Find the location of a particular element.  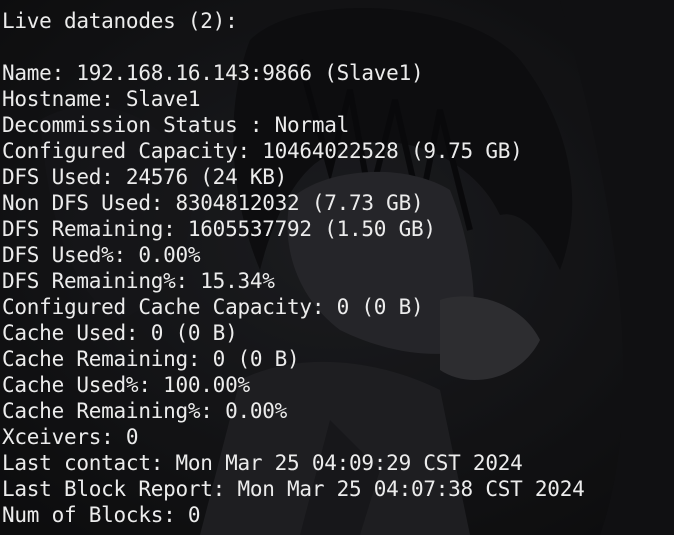

dfs-used-line: DFS Used: 24576 (24 KB) is located at coordinates (145, 177).